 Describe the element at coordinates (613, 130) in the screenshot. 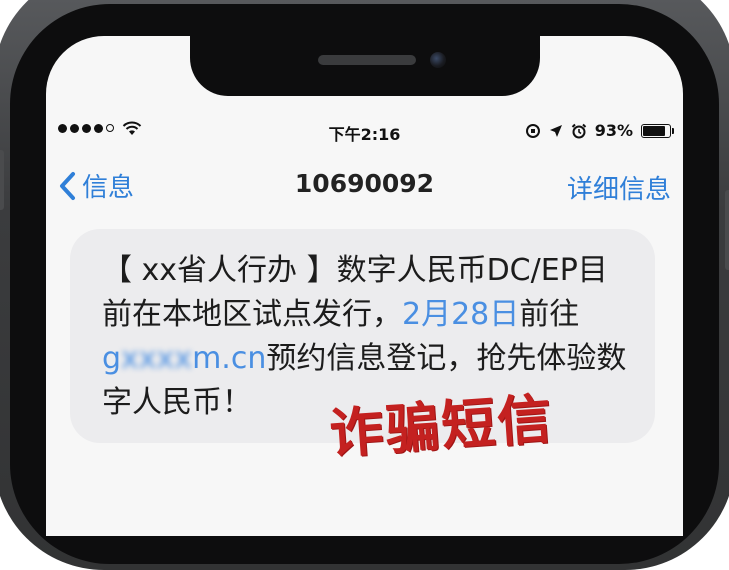

I see `battery-percent: 93%` at that location.